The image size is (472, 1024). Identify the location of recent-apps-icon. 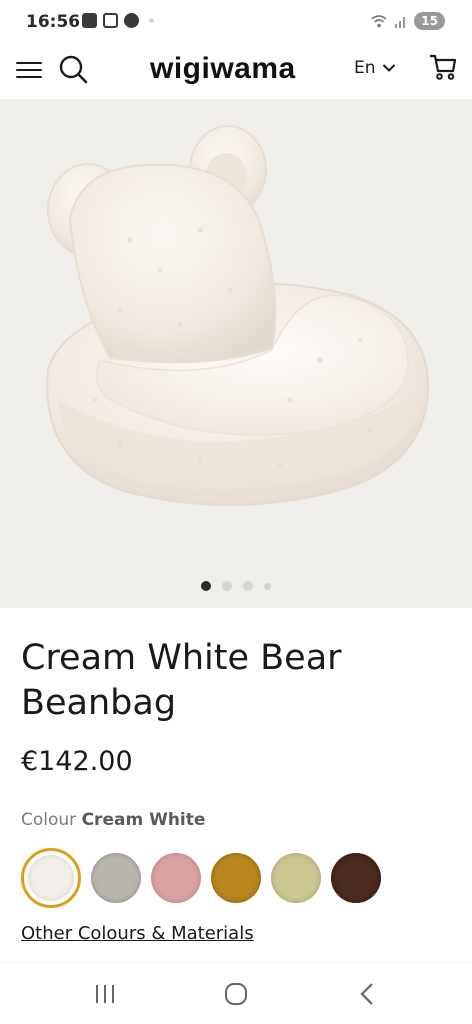
(105, 994).